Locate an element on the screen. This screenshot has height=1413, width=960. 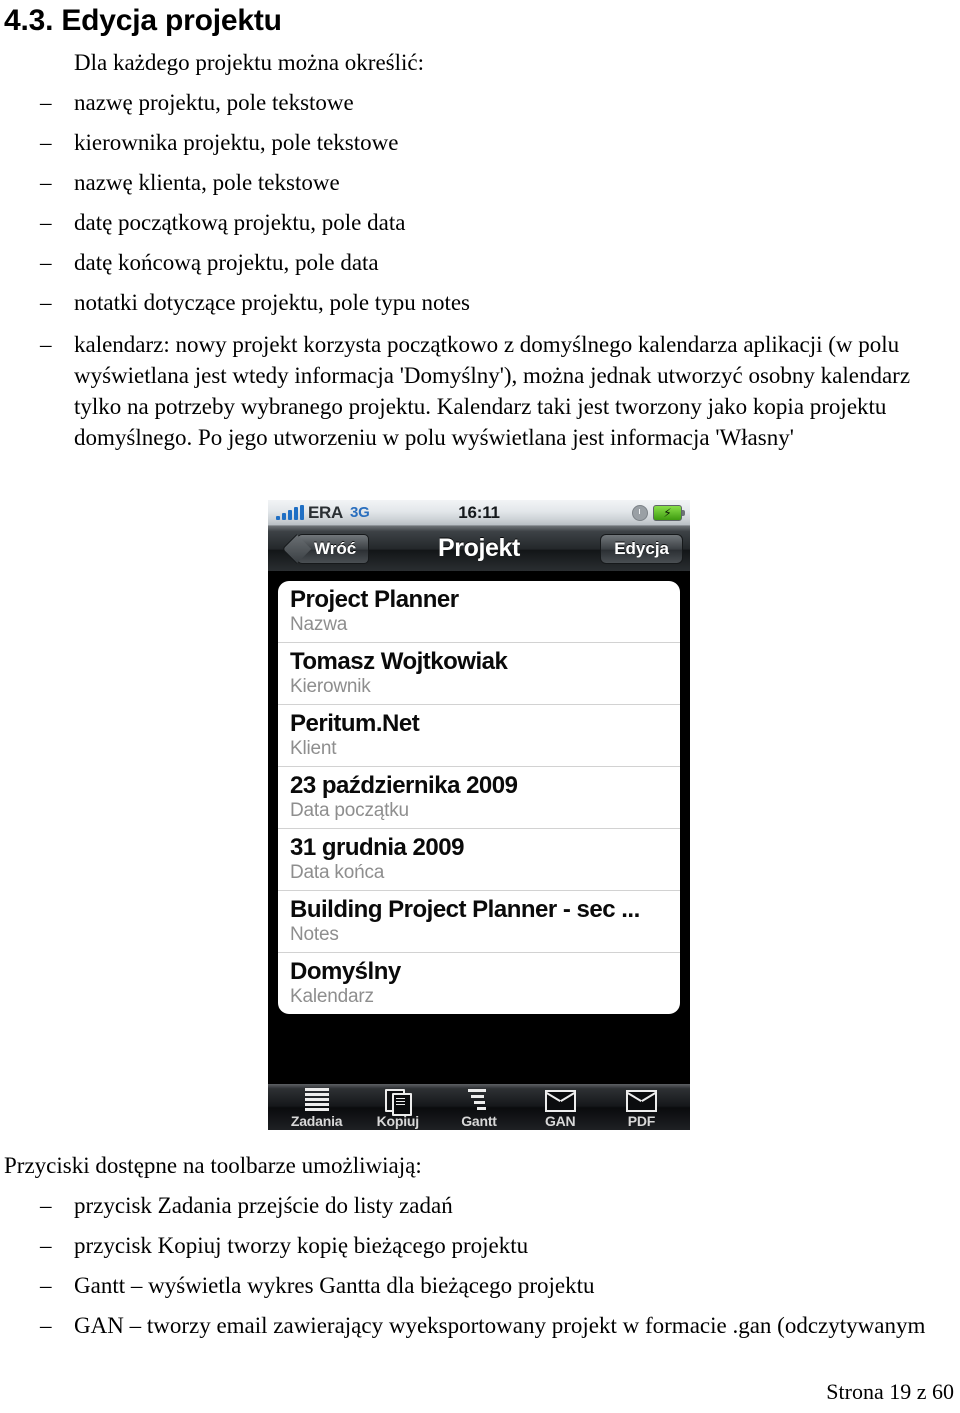
status-right-group: ⚡ is located at coordinates (658, 512).